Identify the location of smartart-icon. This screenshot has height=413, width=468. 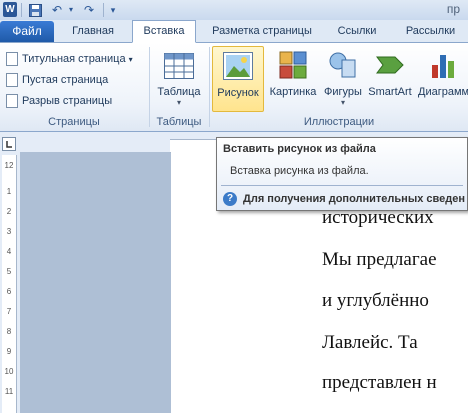
(390, 65).